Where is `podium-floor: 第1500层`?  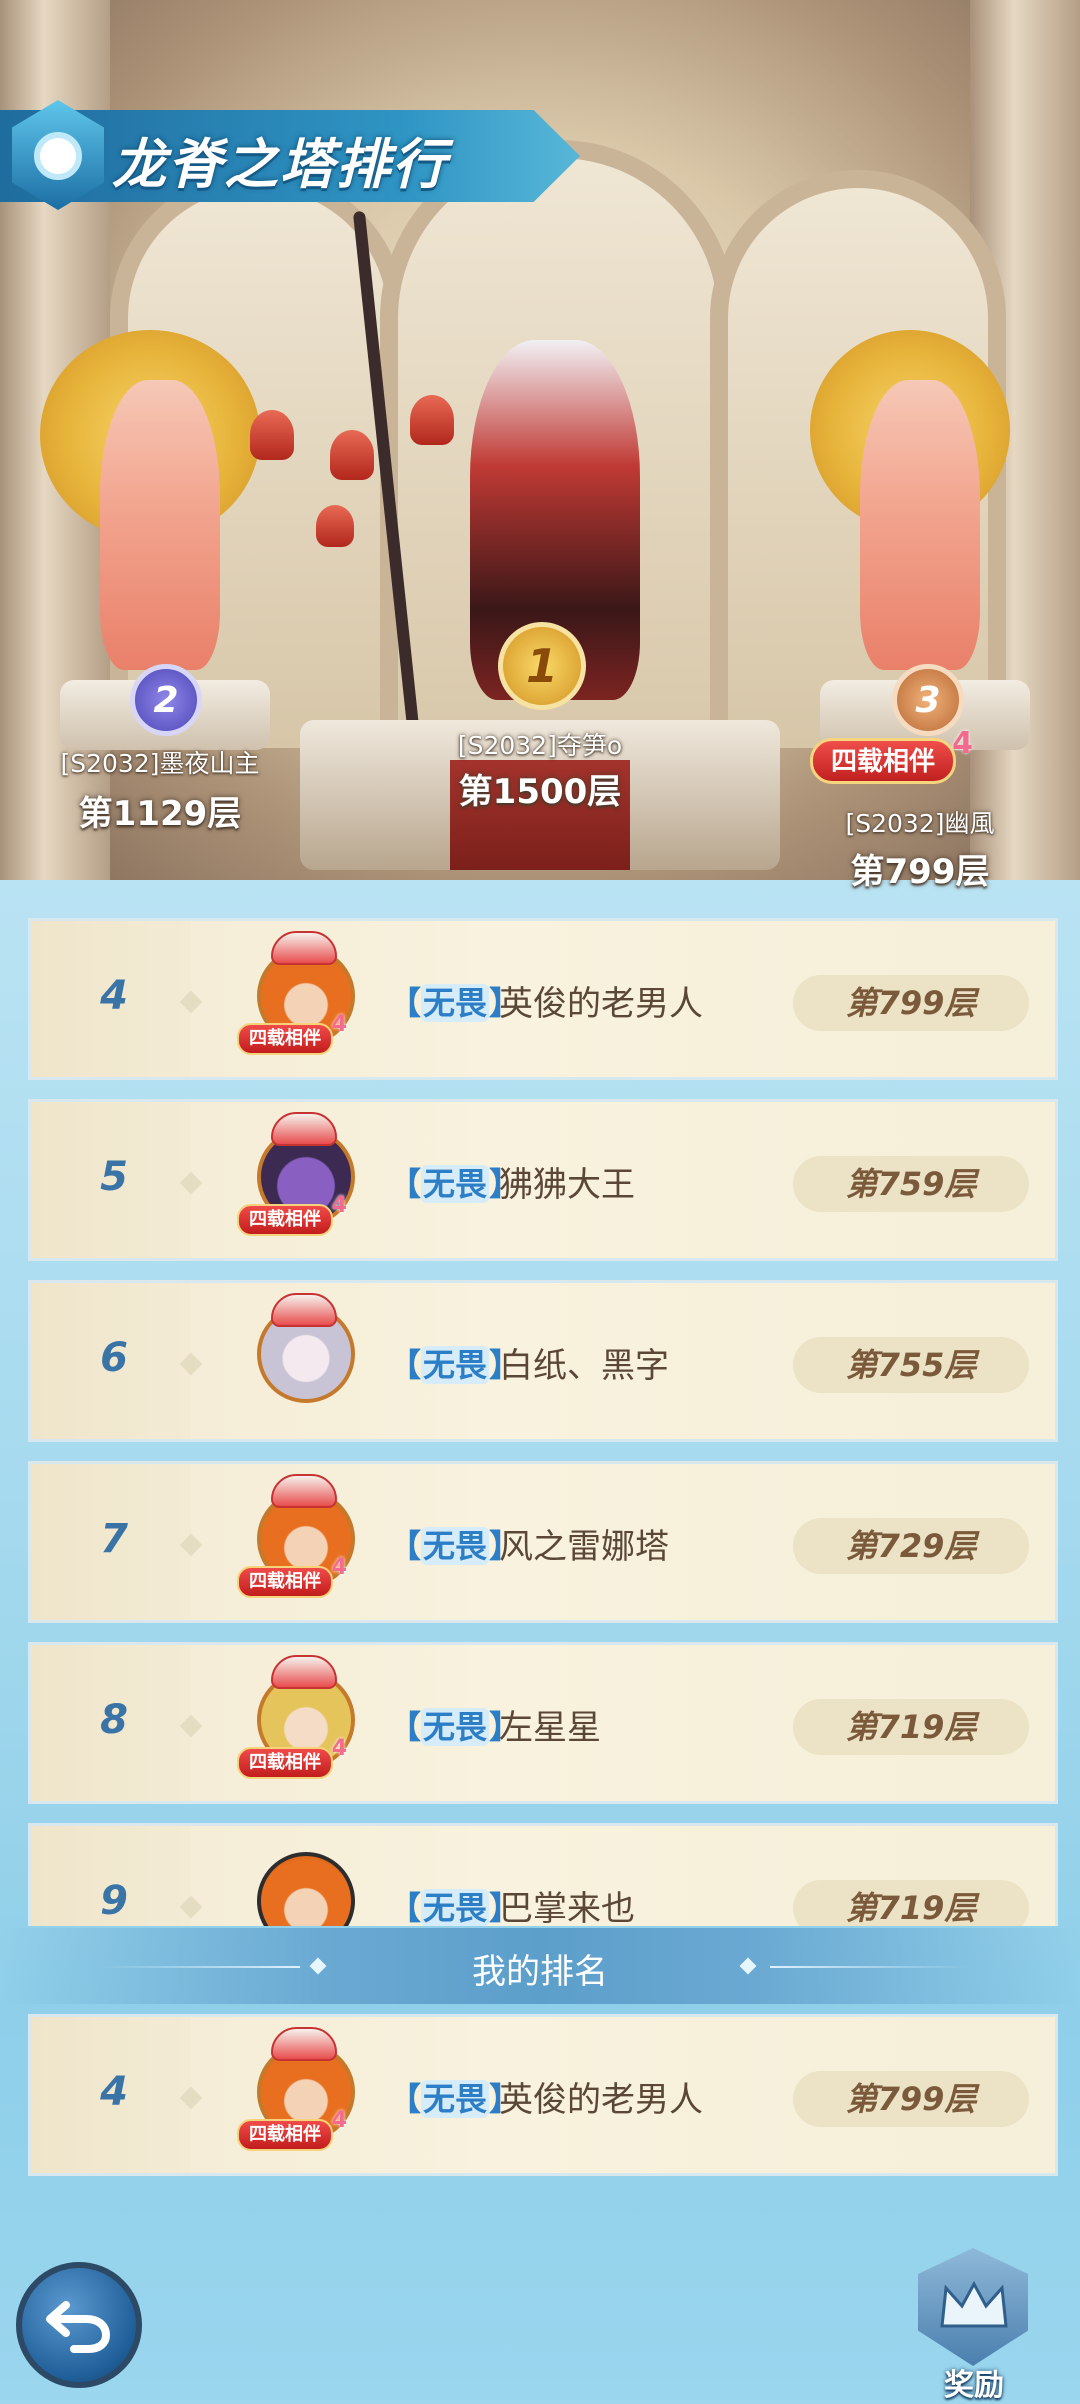 podium-floor: 第1500层 is located at coordinates (540, 792).